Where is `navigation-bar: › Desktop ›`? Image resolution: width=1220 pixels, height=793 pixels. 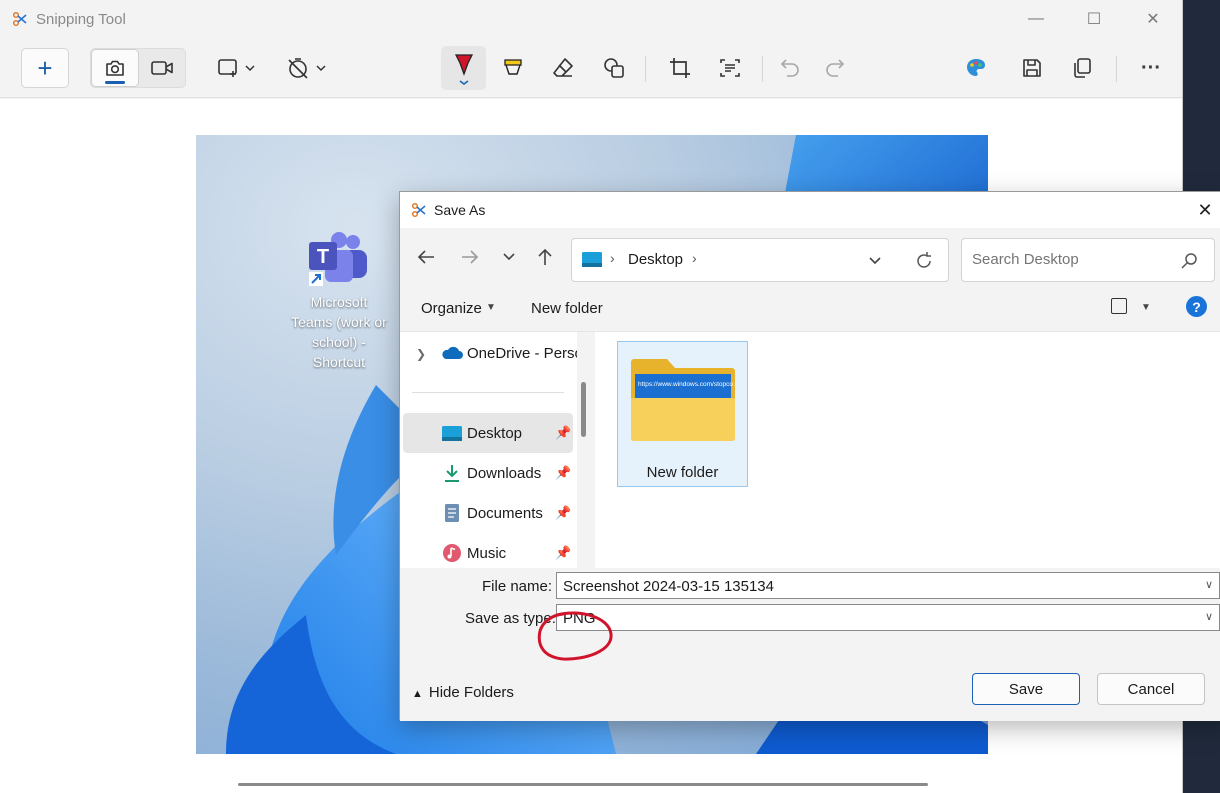 navigation-bar: › Desktop › is located at coordinates (810, 256).